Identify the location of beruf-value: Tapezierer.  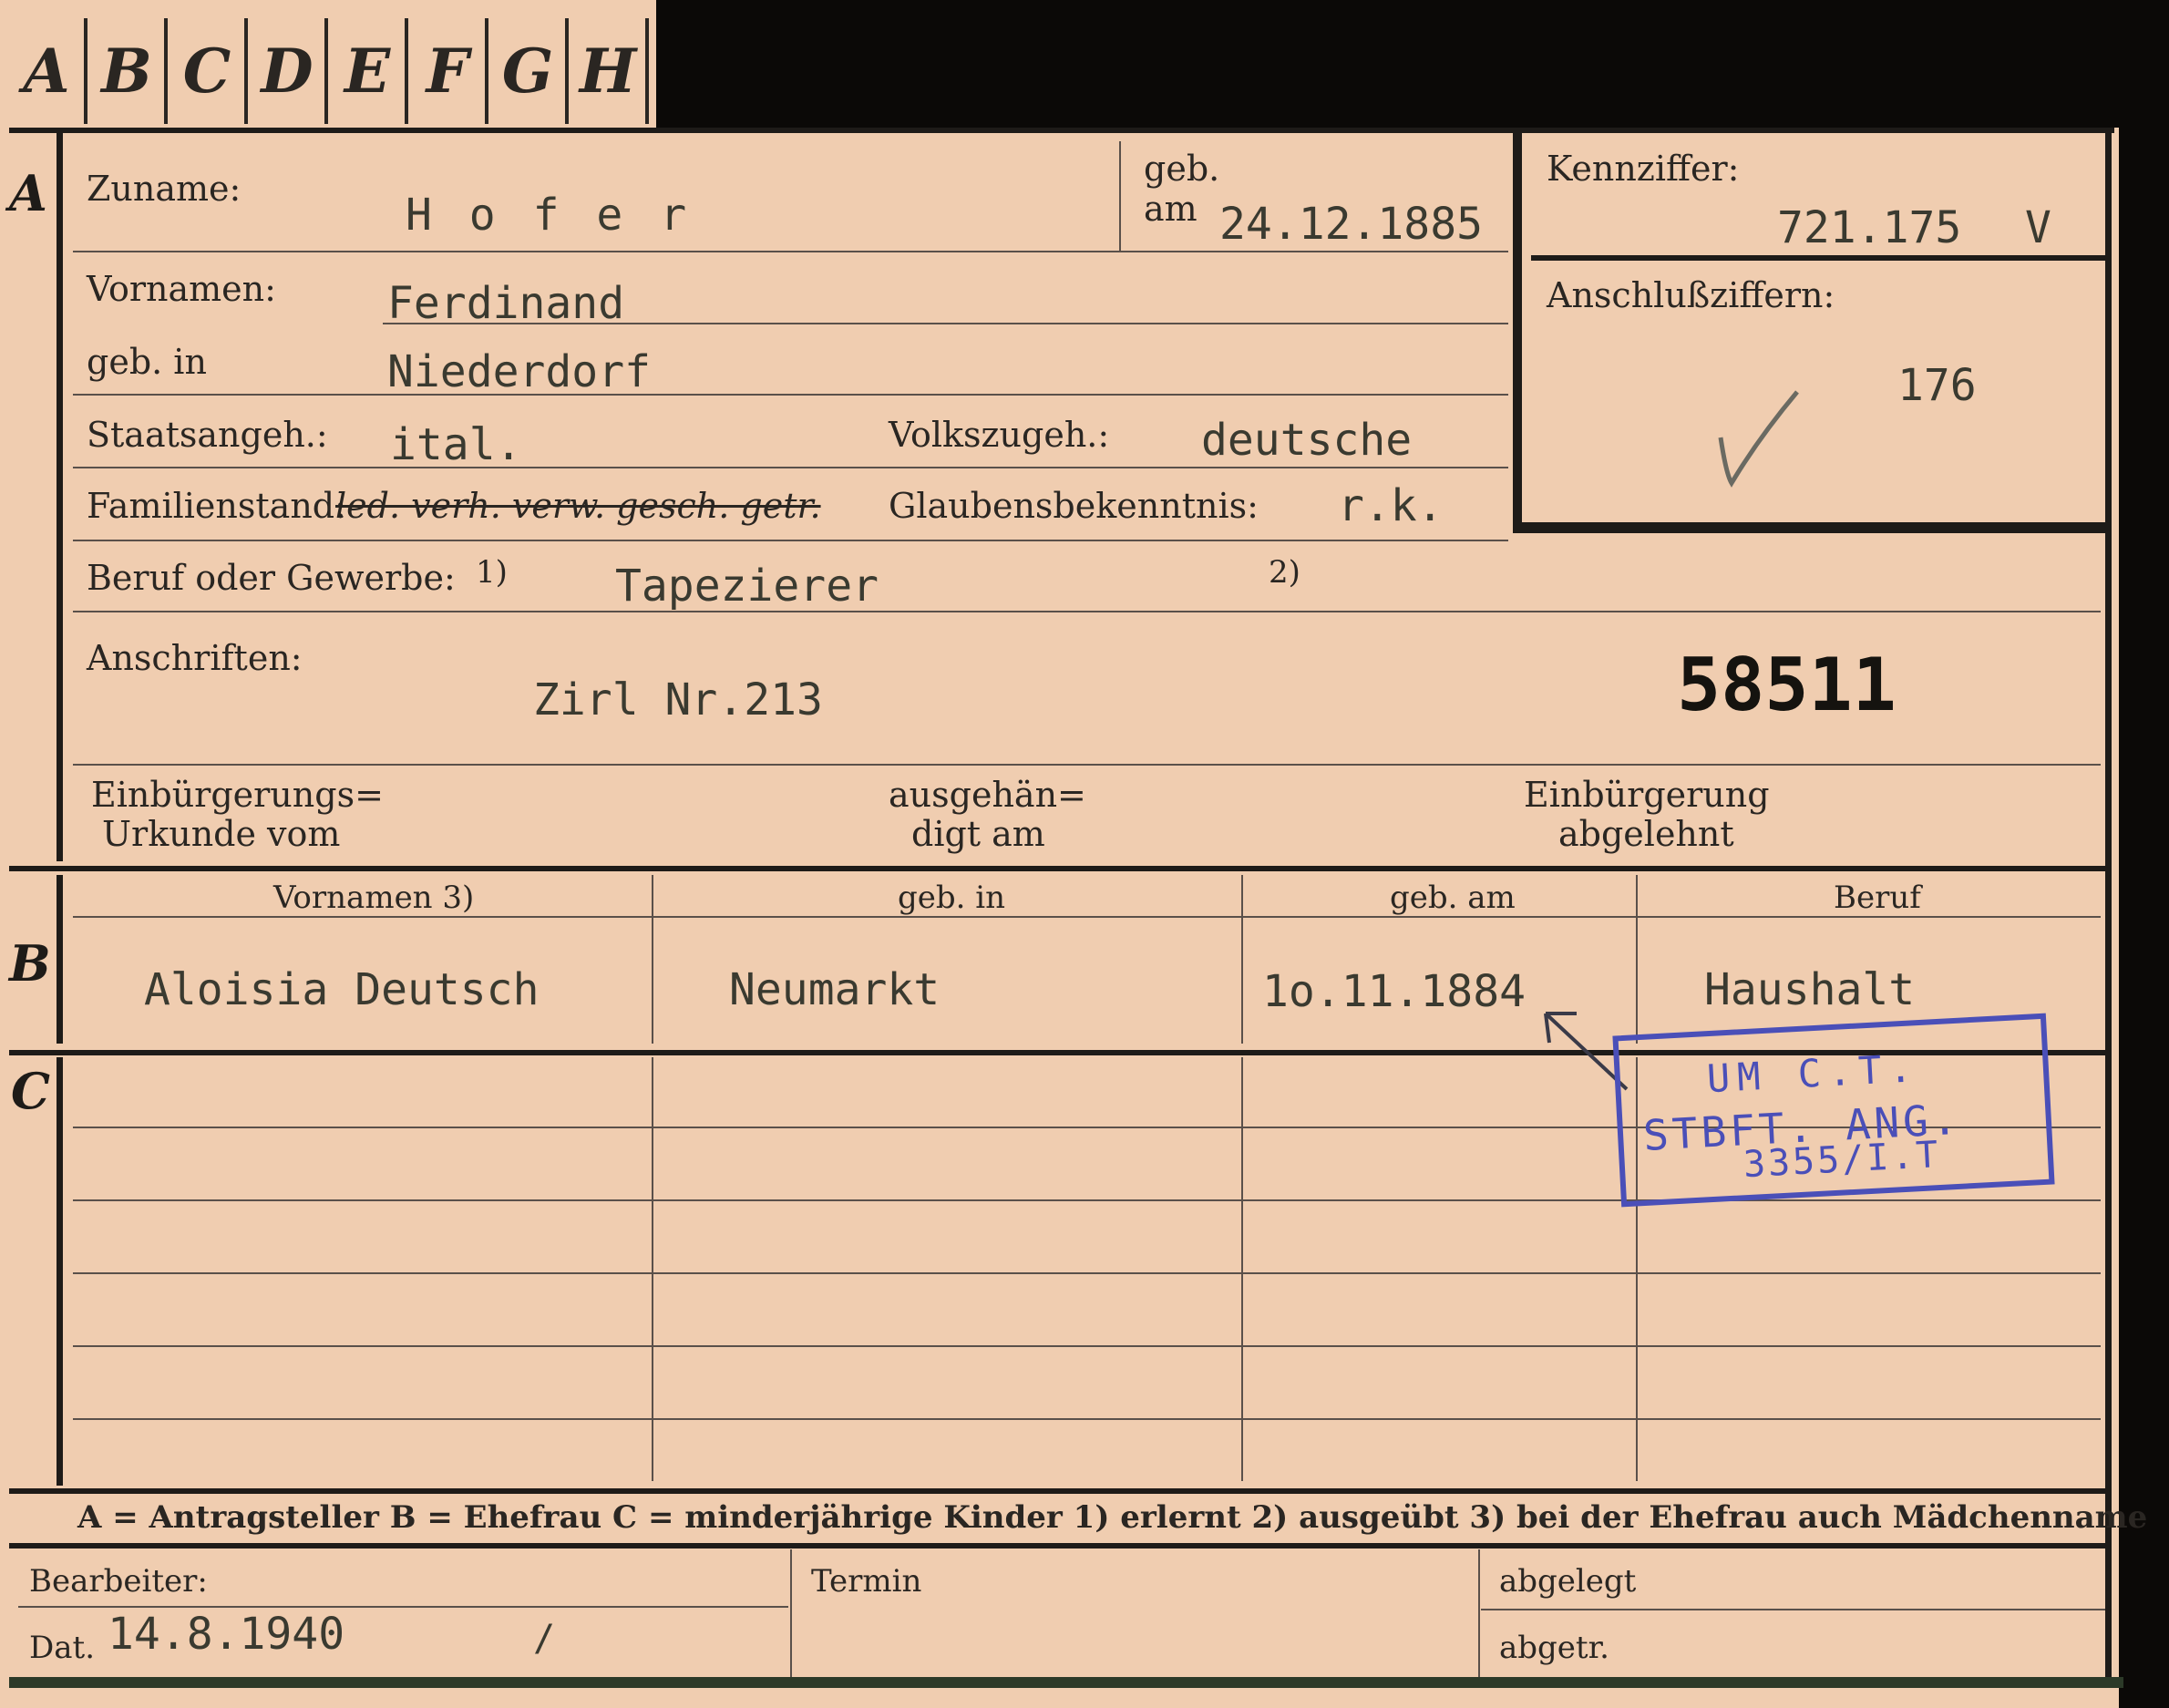
(747, 586).